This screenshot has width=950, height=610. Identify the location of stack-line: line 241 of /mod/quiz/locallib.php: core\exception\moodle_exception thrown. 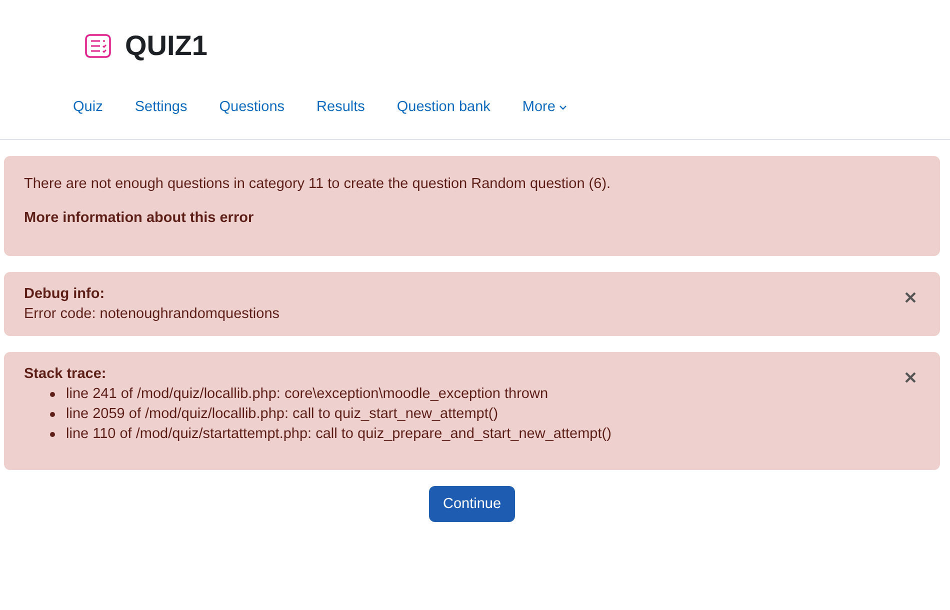
(307, 394).